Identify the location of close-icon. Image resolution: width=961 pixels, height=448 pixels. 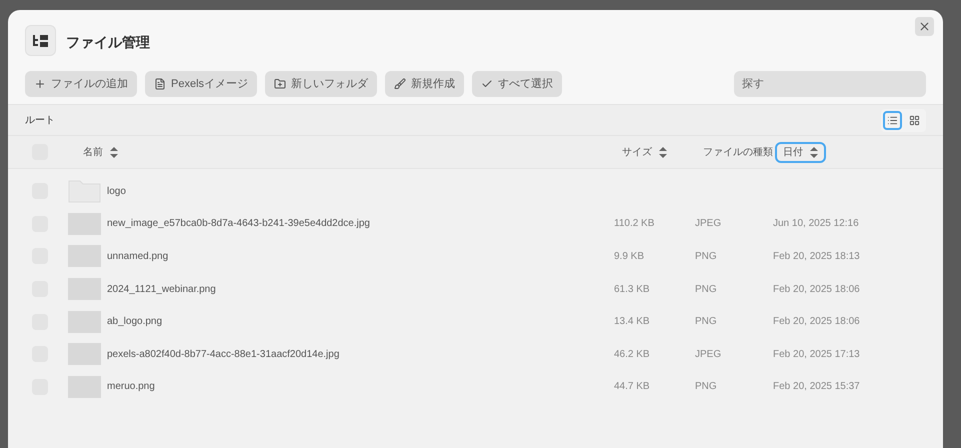
(924, 26).